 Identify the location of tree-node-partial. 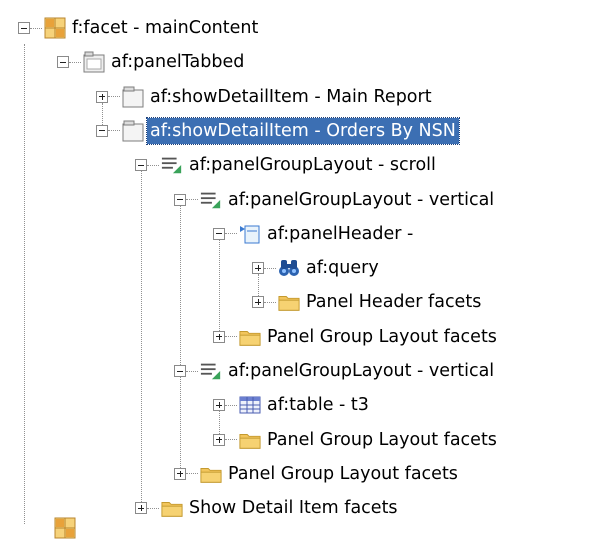
(64, 528).